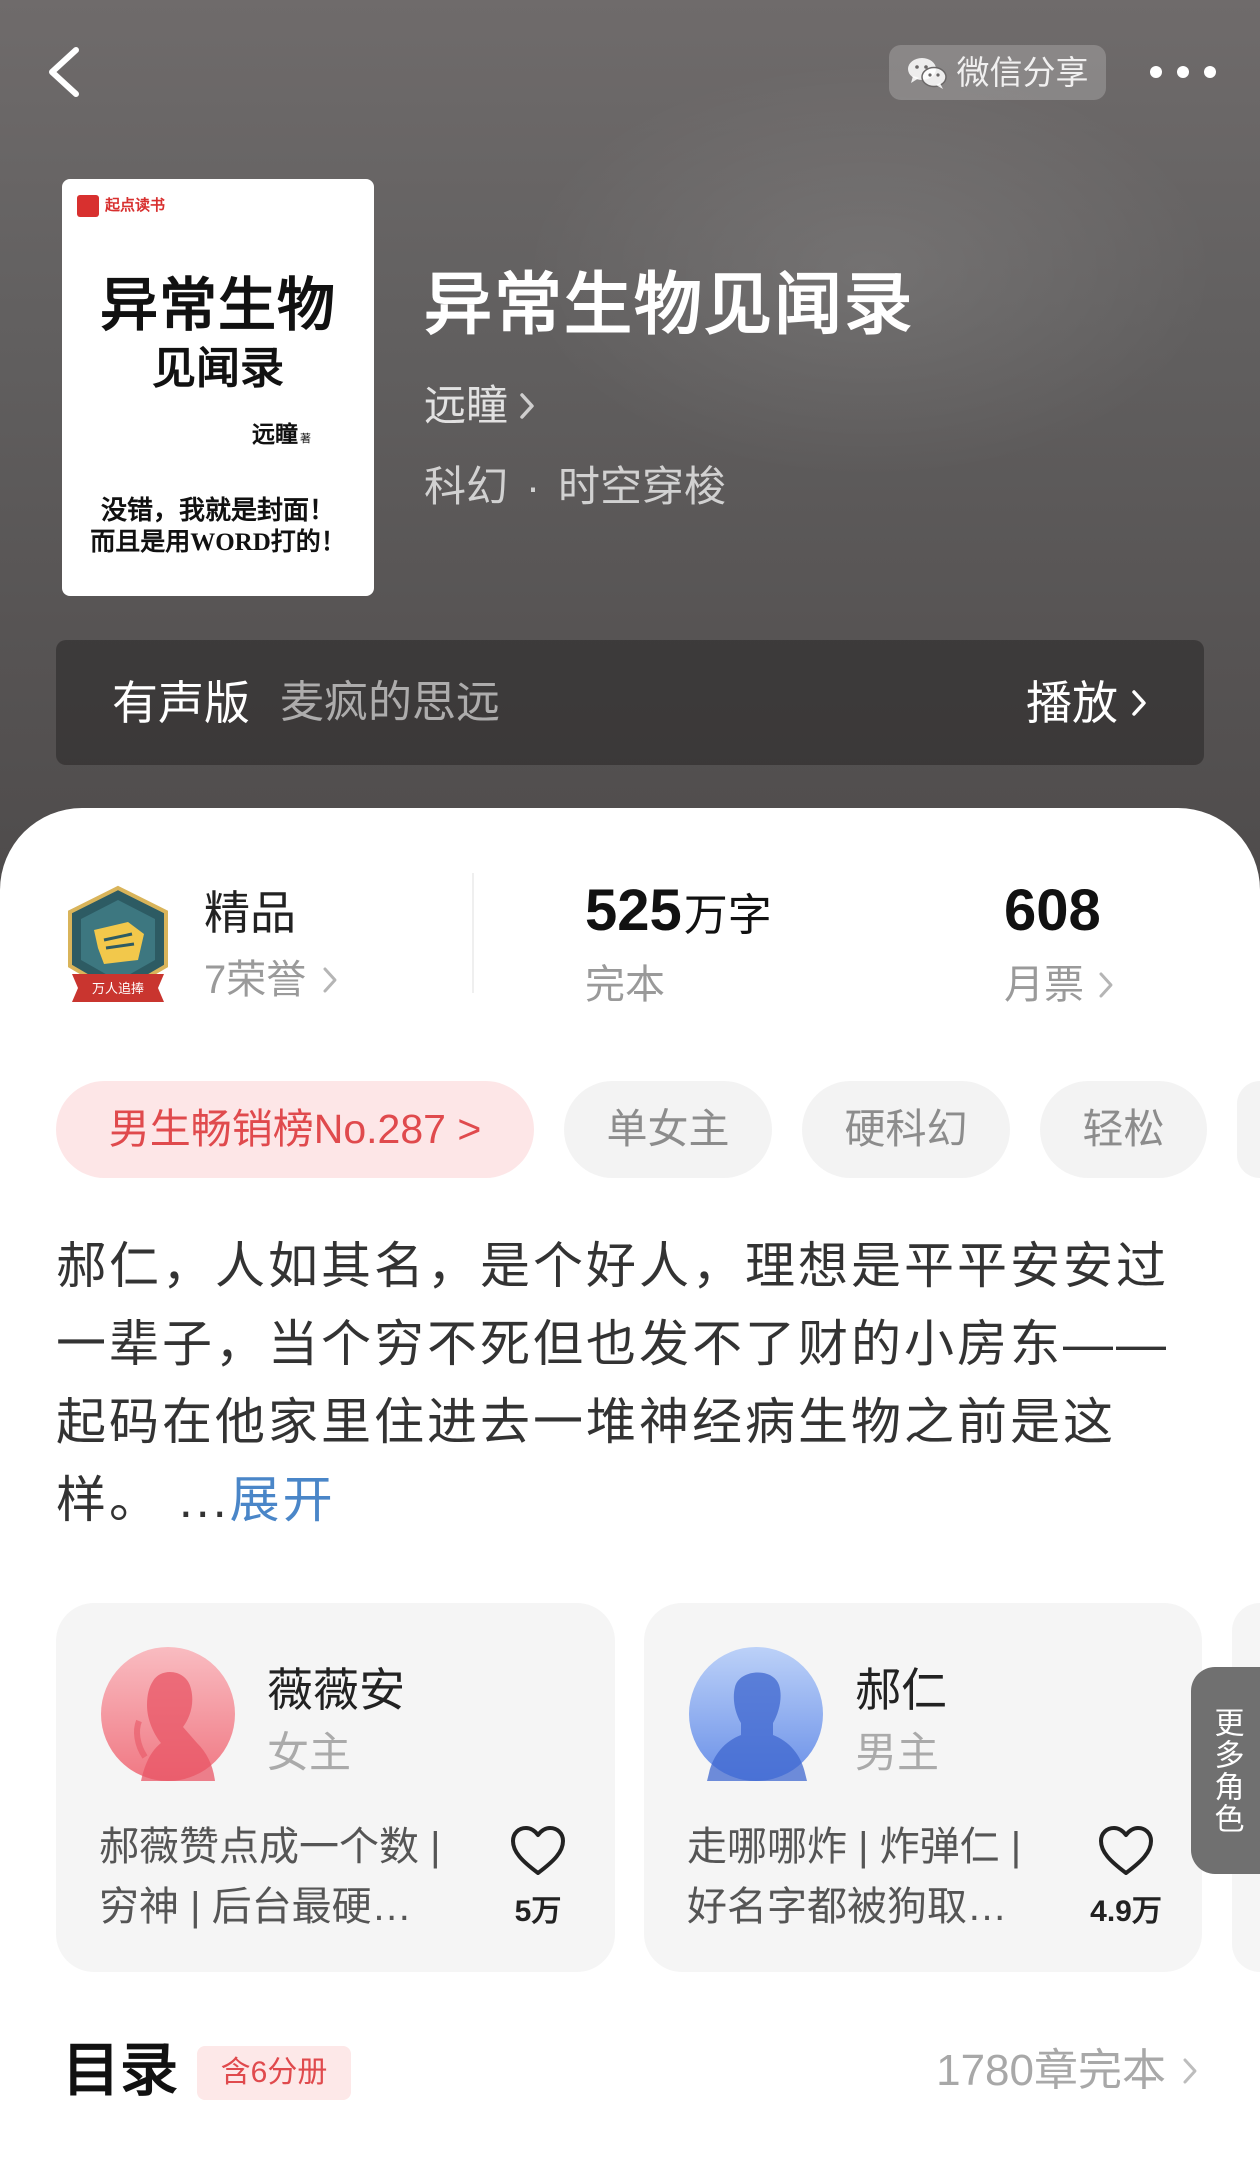  I want to click on honor-count: 7荣誉, so click(255, 980).